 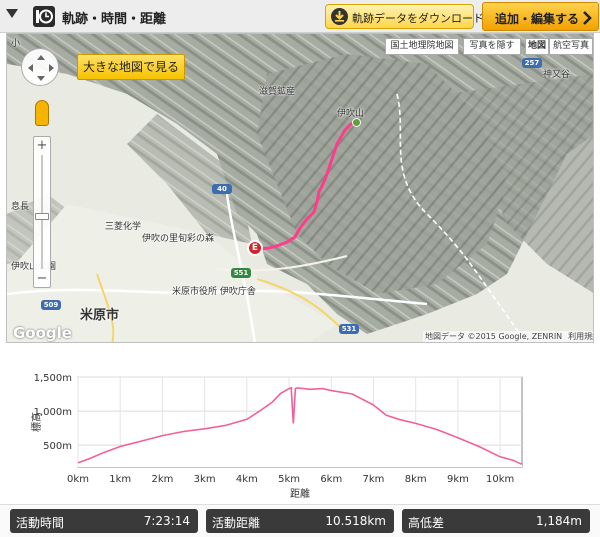 What do you see at coordinates (458, 479) in the screenshot?
I see `x-tick-label: 9km` at bounding box center [458, 479].